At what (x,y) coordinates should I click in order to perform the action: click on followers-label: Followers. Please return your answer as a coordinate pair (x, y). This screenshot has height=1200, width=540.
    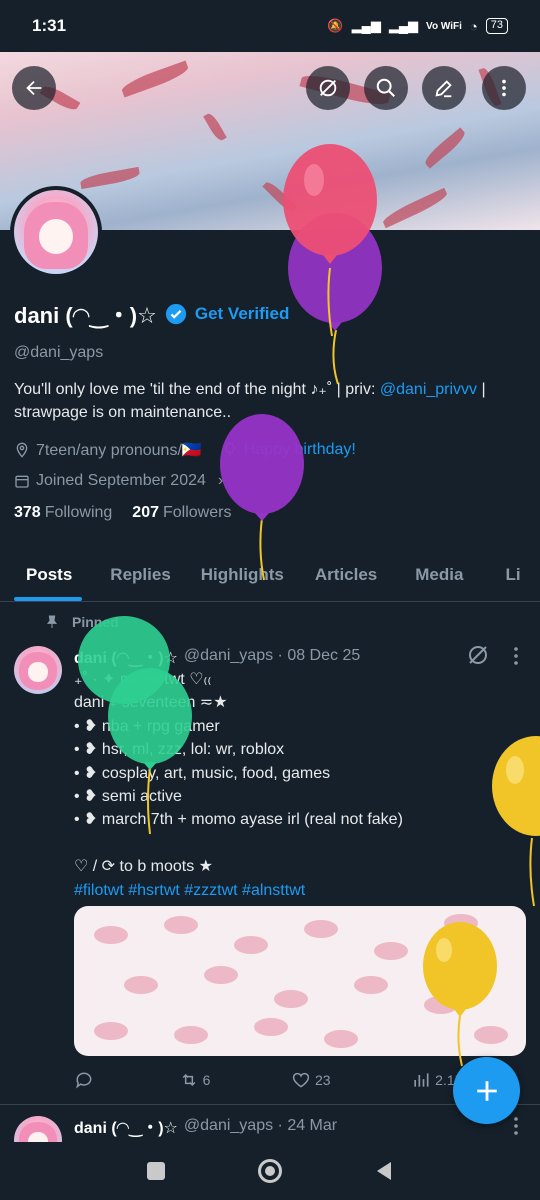
    Looking at the image, I should click on (197, 512).